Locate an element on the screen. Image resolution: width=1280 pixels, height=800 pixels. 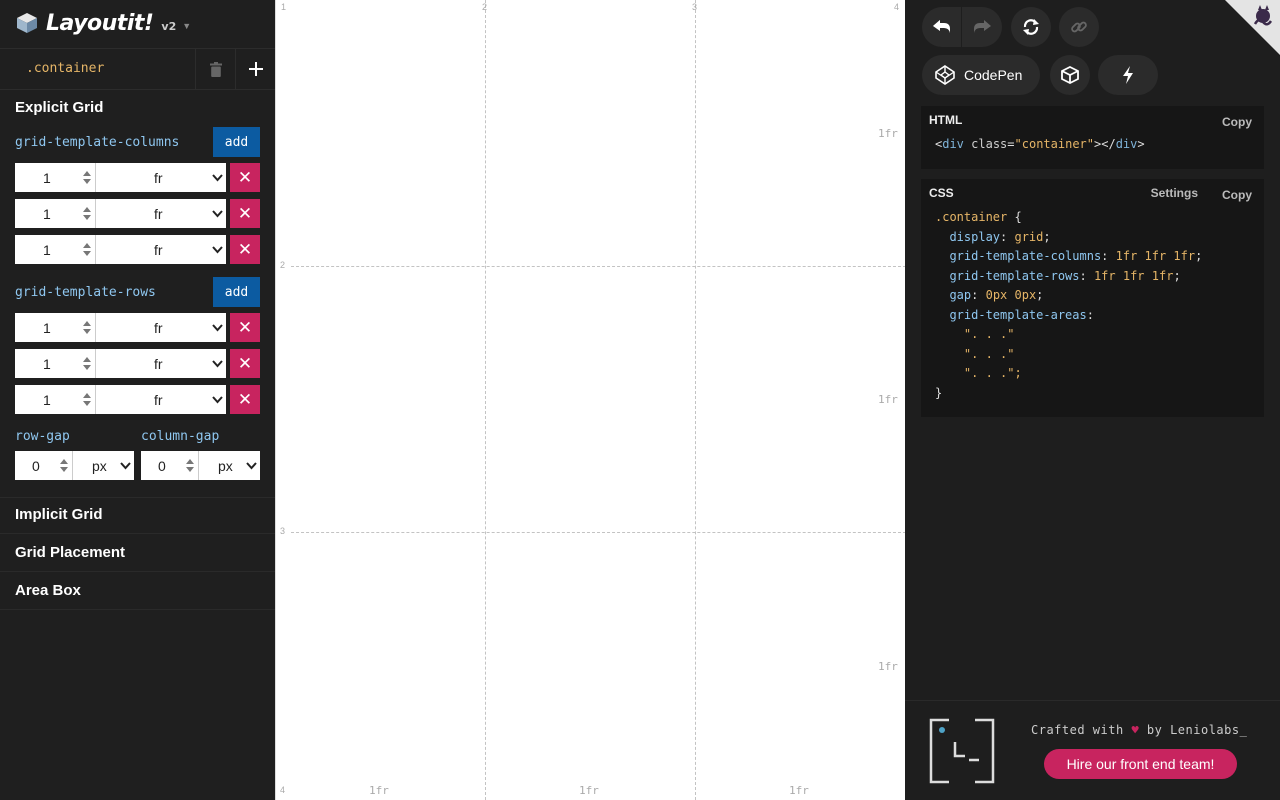
html-code: <div class="container"></div> is located at coordinates (1040, 145).